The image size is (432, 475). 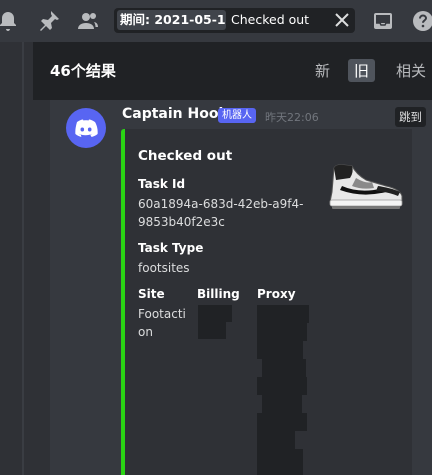 What do you see at coordinates (162, 314) in the screenshot?
I see `site-value-line1: Footacti` at bounding box center [162, 314].